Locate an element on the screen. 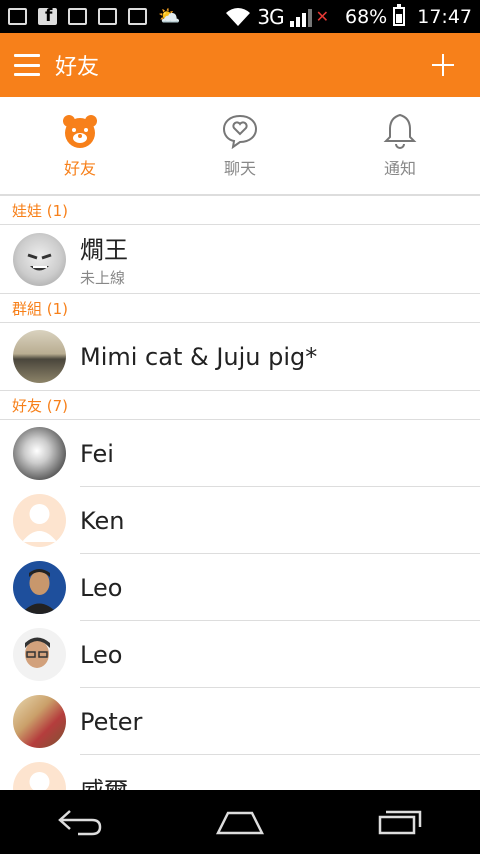 This screenshot has height=854, width=480. contact-status: 未上線 is located at coordinates (103, 278).